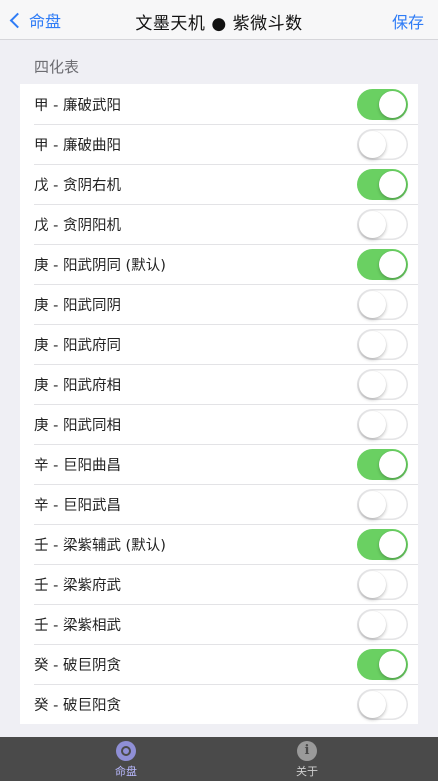 This screenshot has height=781, width=438. I want to click on list-item: 戊 - 贪阴右机, so click(219, 184).